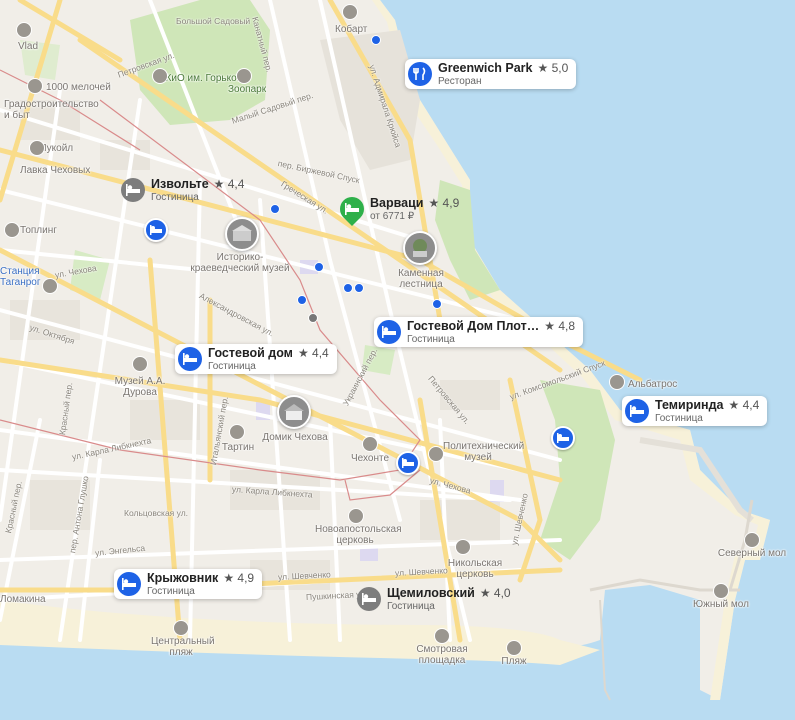 The height and width of the screenshot is (720, 795). What do you see at coordinates (51, 110) in the screenshot?
I see `label-grad: Градостроительство и быт` at bounding box center [51, 110].